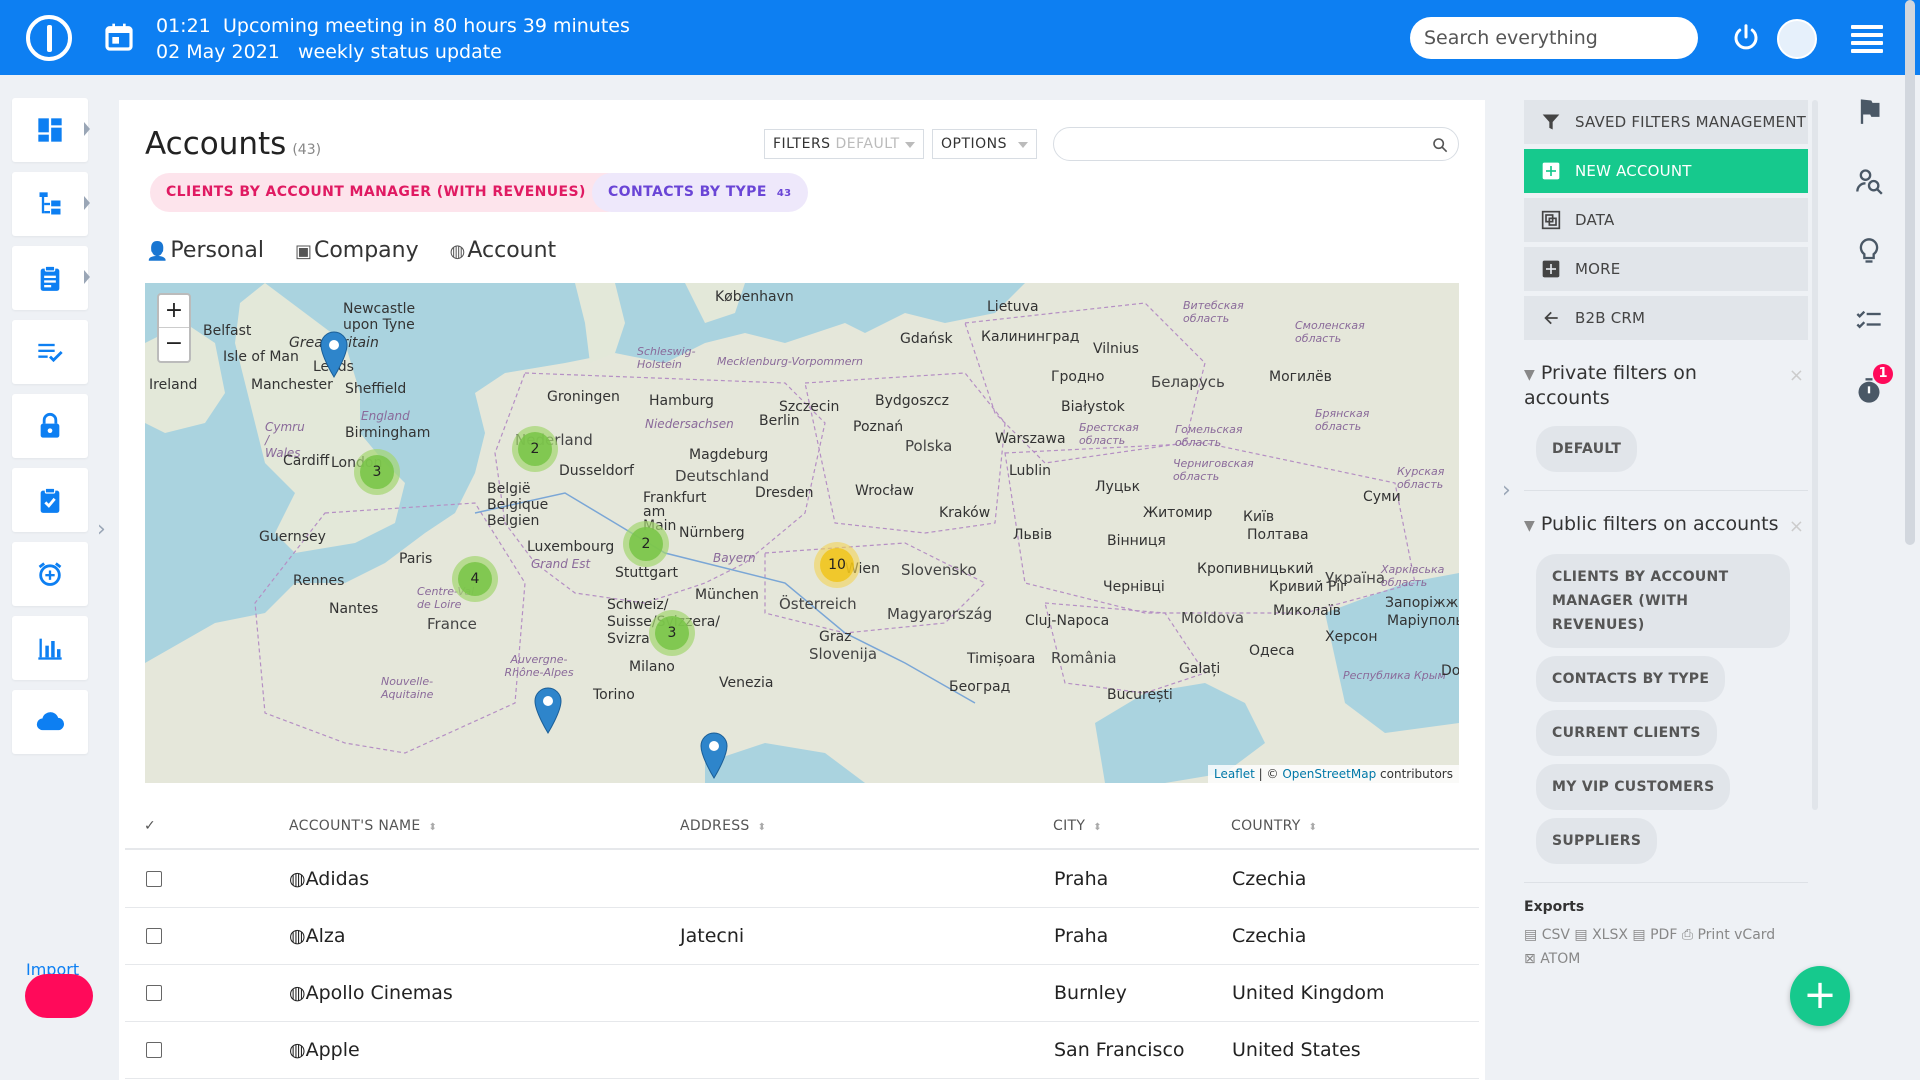 The height and width of the screenshot is (1080, 1920). I want to click on map-cluster: 10, so click(837, 565).